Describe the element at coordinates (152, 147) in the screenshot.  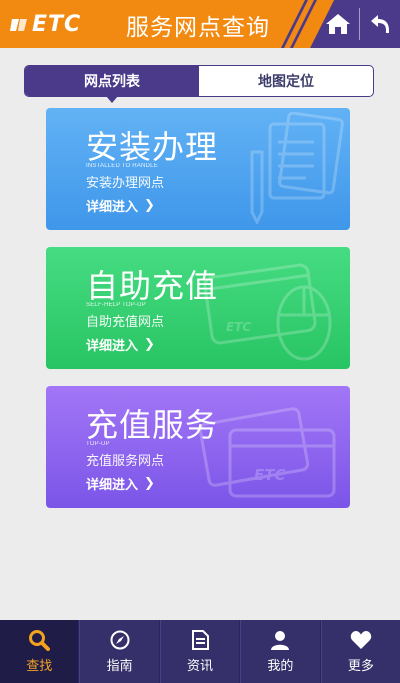
I see `card-title: 安装办理` at that location.